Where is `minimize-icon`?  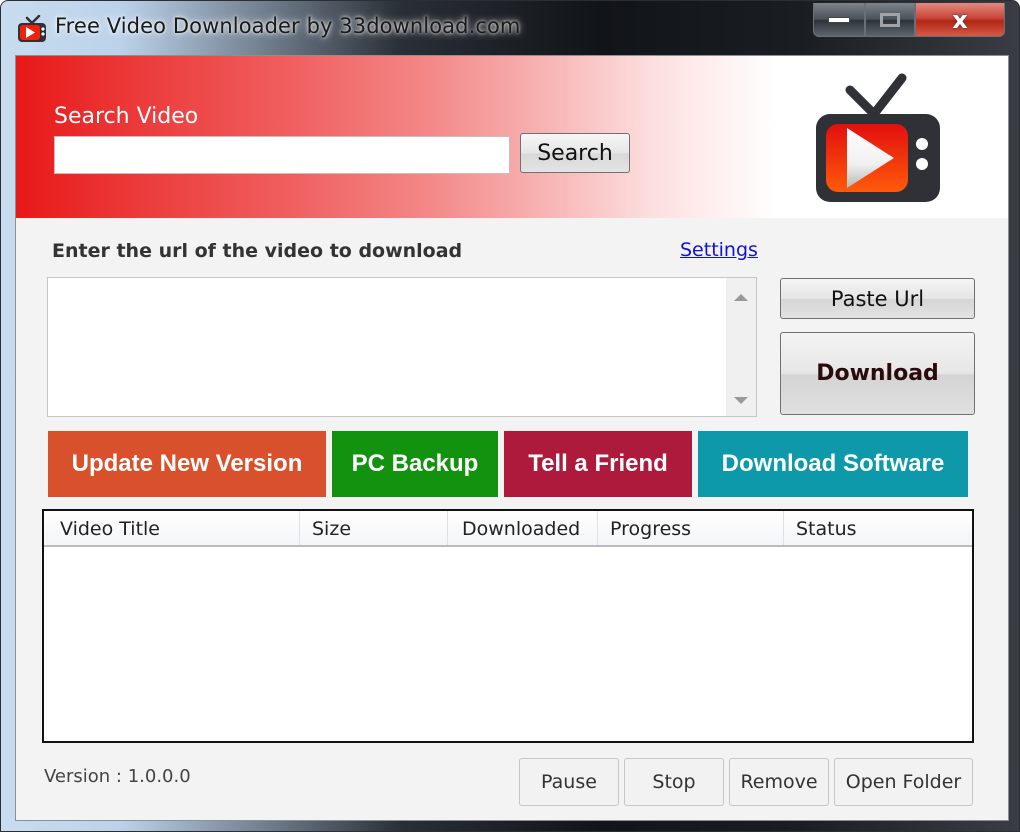 minimize-icon is located at coordinates (839, 19).